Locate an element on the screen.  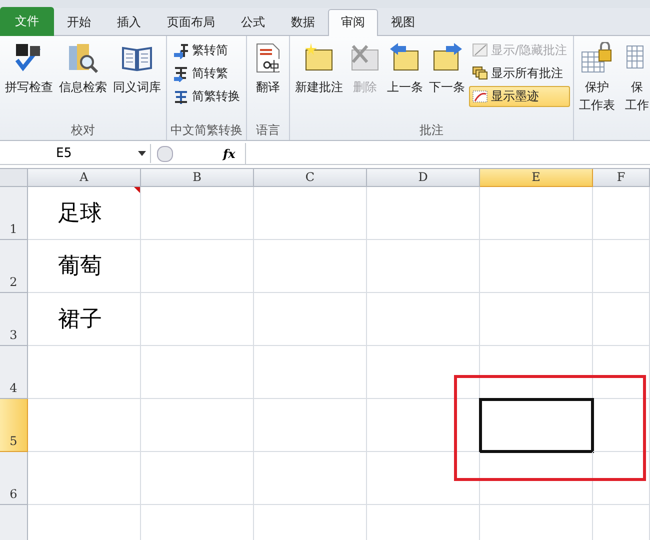
ribbon-tab: 审阅 is located at coordinates (353, 22).